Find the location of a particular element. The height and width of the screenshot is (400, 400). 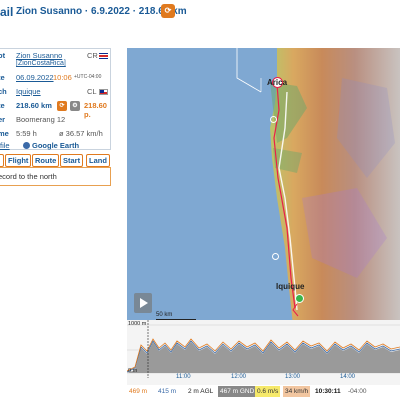

city-label-arica: Arica is located at coordinates (277, 82).